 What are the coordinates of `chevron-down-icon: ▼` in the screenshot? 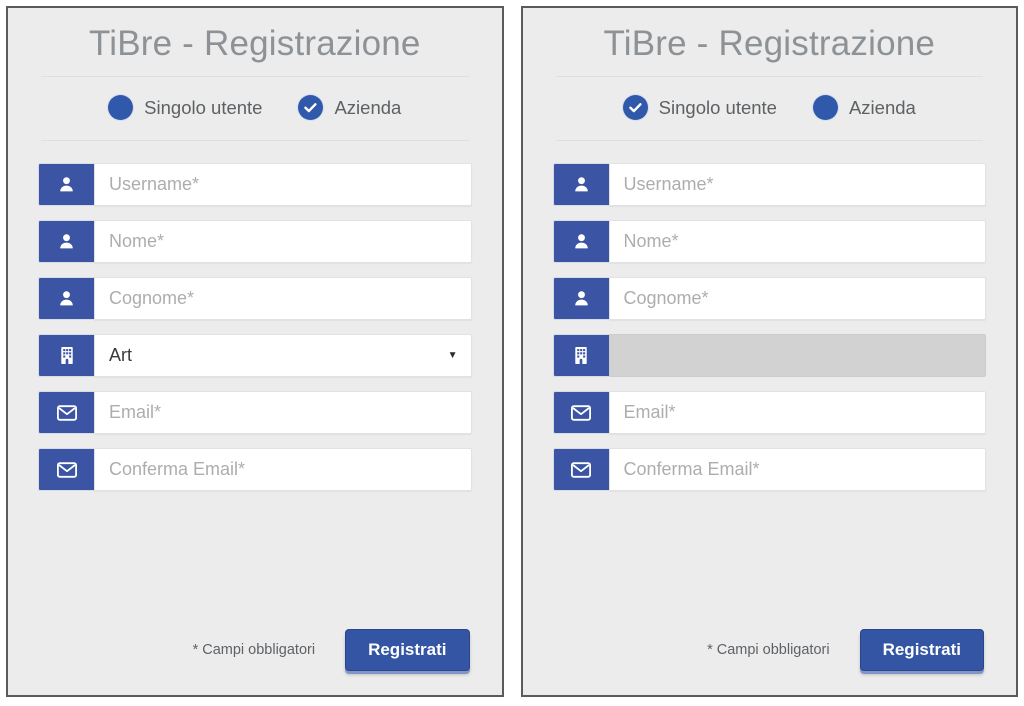 It's located at (453, 355).